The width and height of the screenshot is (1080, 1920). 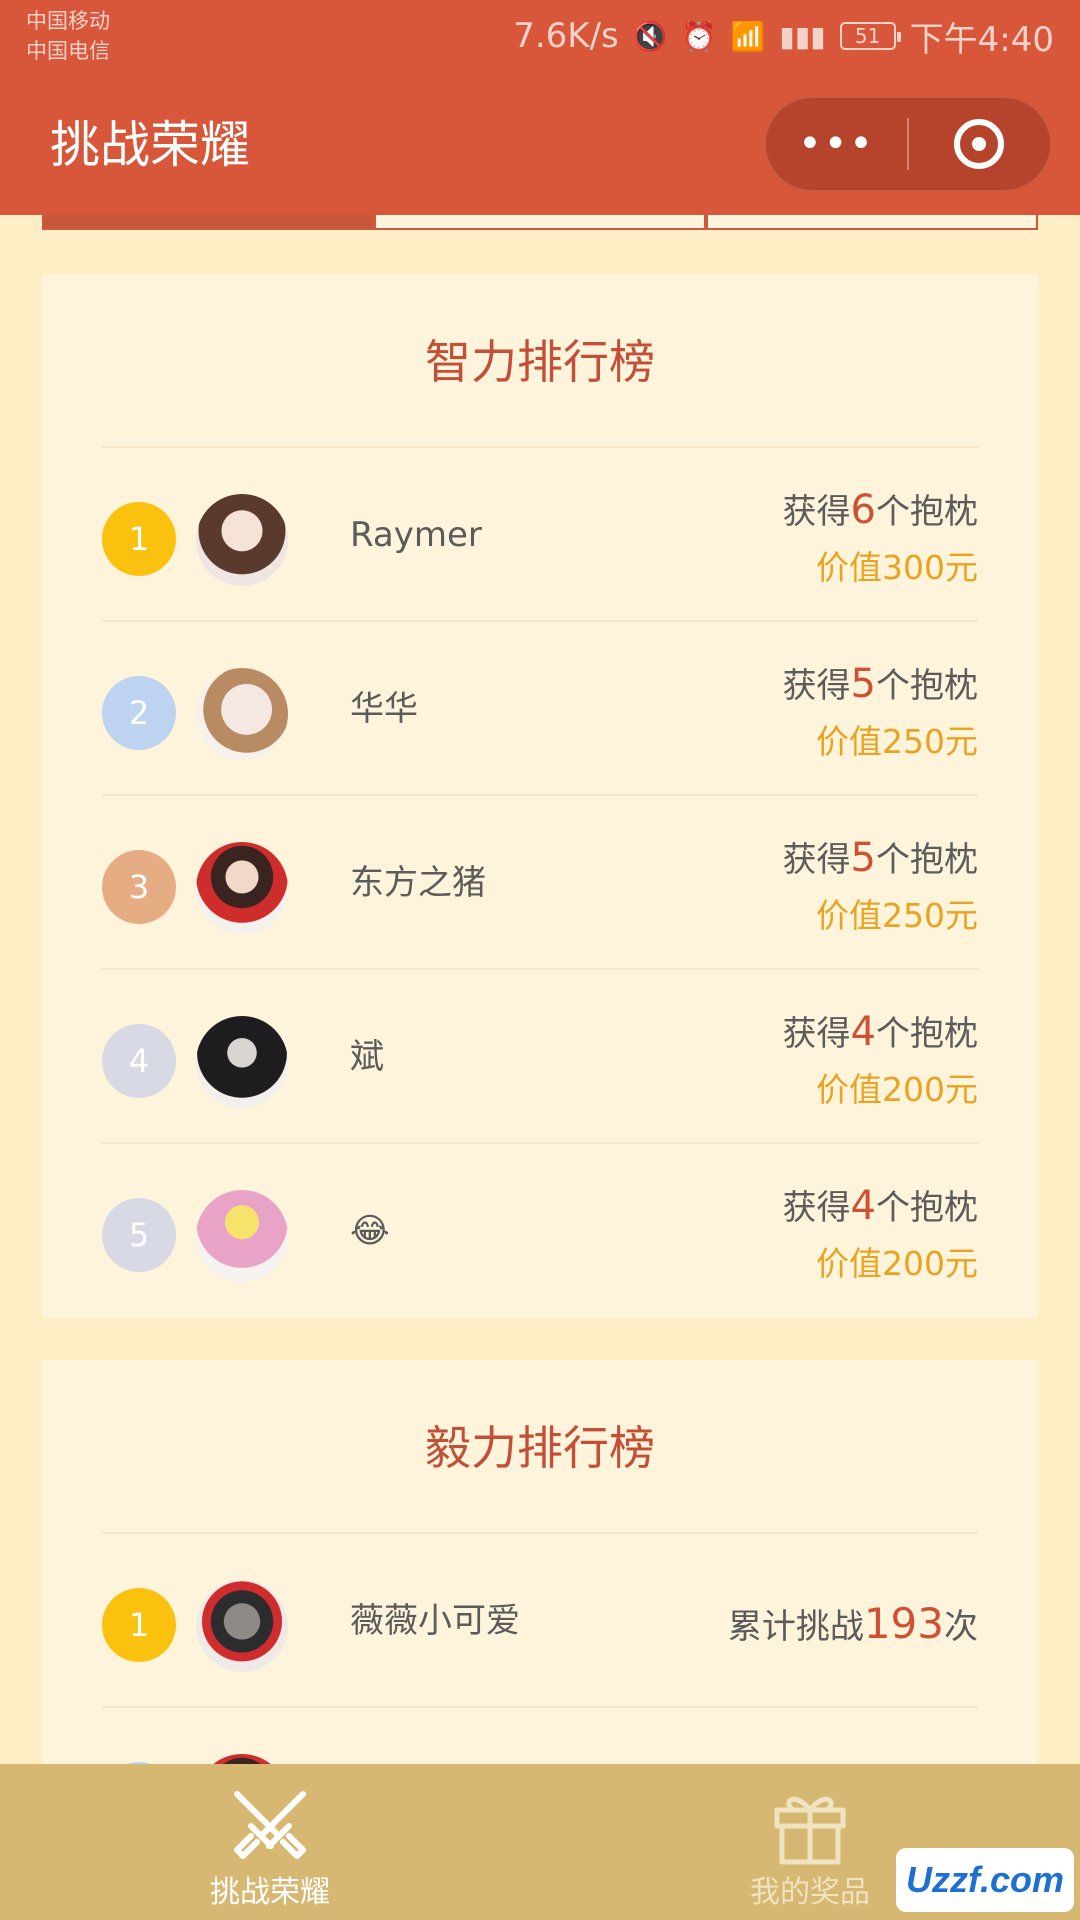 I want to click on alarm-icon: ⏰, so click(x=699, y=36).